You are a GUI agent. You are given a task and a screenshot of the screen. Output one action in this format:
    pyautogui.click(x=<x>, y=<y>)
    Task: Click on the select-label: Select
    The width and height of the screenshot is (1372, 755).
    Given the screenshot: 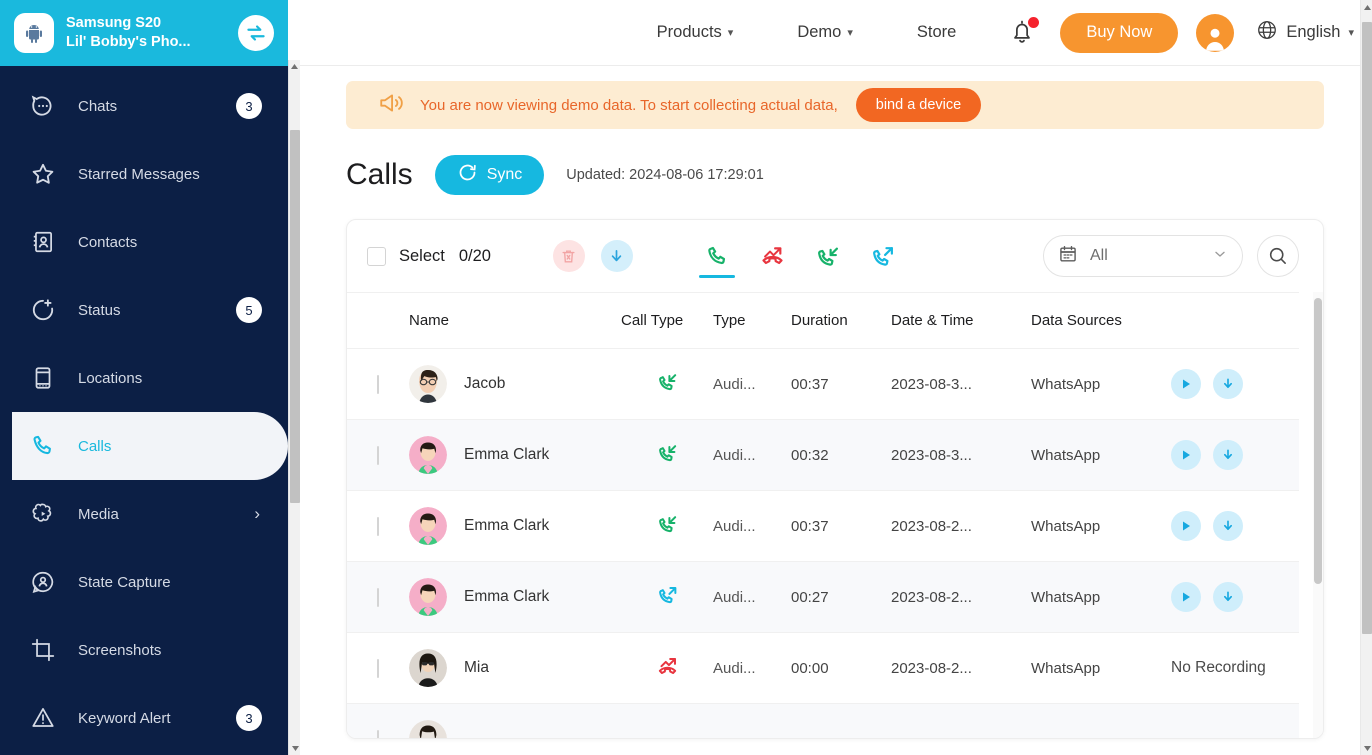 What is the action you would take?
    pyautogui.click(x=422, y=255)
    